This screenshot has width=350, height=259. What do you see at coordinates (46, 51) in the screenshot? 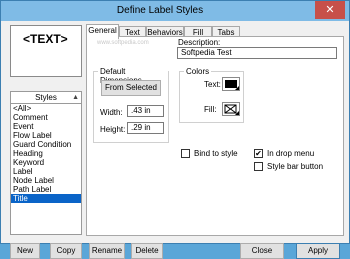
I see `style-preview: <TEXT>` at bounding box center [46, 51].